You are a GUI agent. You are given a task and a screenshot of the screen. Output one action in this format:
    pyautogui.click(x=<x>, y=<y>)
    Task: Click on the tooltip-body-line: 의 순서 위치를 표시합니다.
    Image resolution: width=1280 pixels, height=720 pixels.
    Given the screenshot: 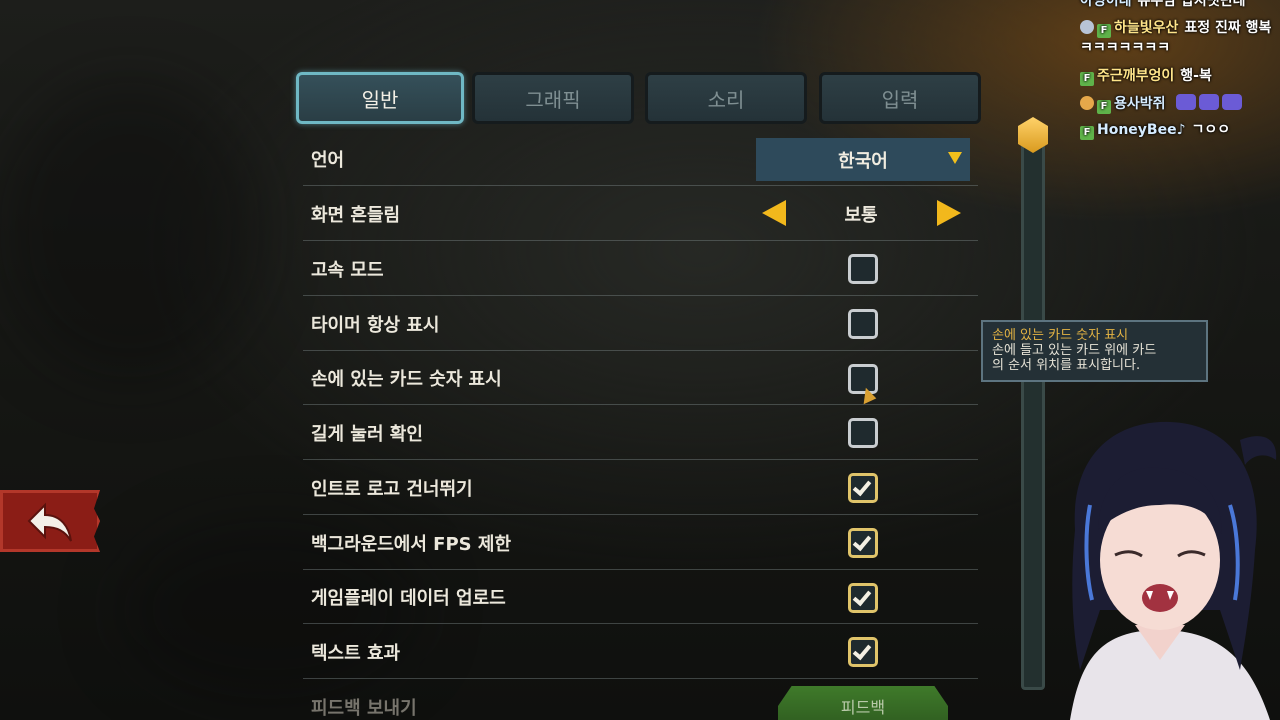 What is the action you would take?
    pyautogui.click(x=1066, y=365)
    